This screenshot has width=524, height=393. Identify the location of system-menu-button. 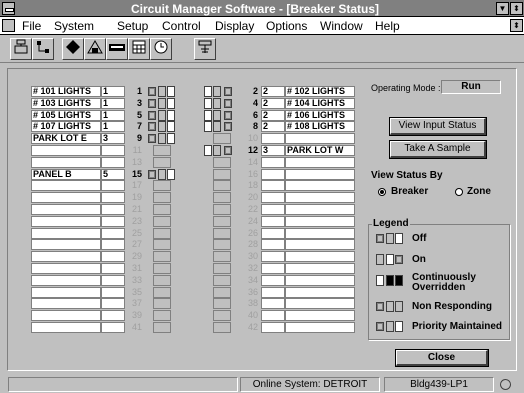
(8, 8).